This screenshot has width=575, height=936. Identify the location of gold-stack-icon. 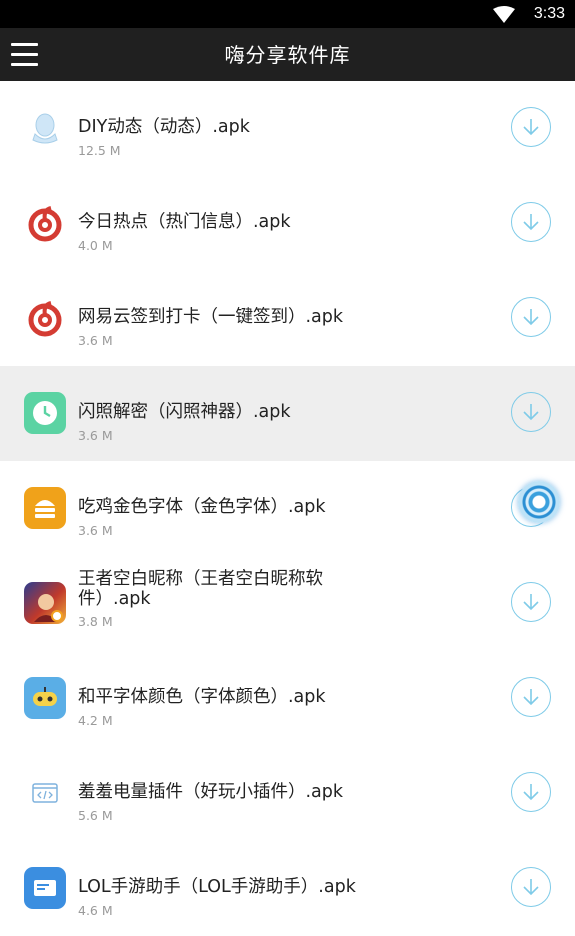
(45, 508).